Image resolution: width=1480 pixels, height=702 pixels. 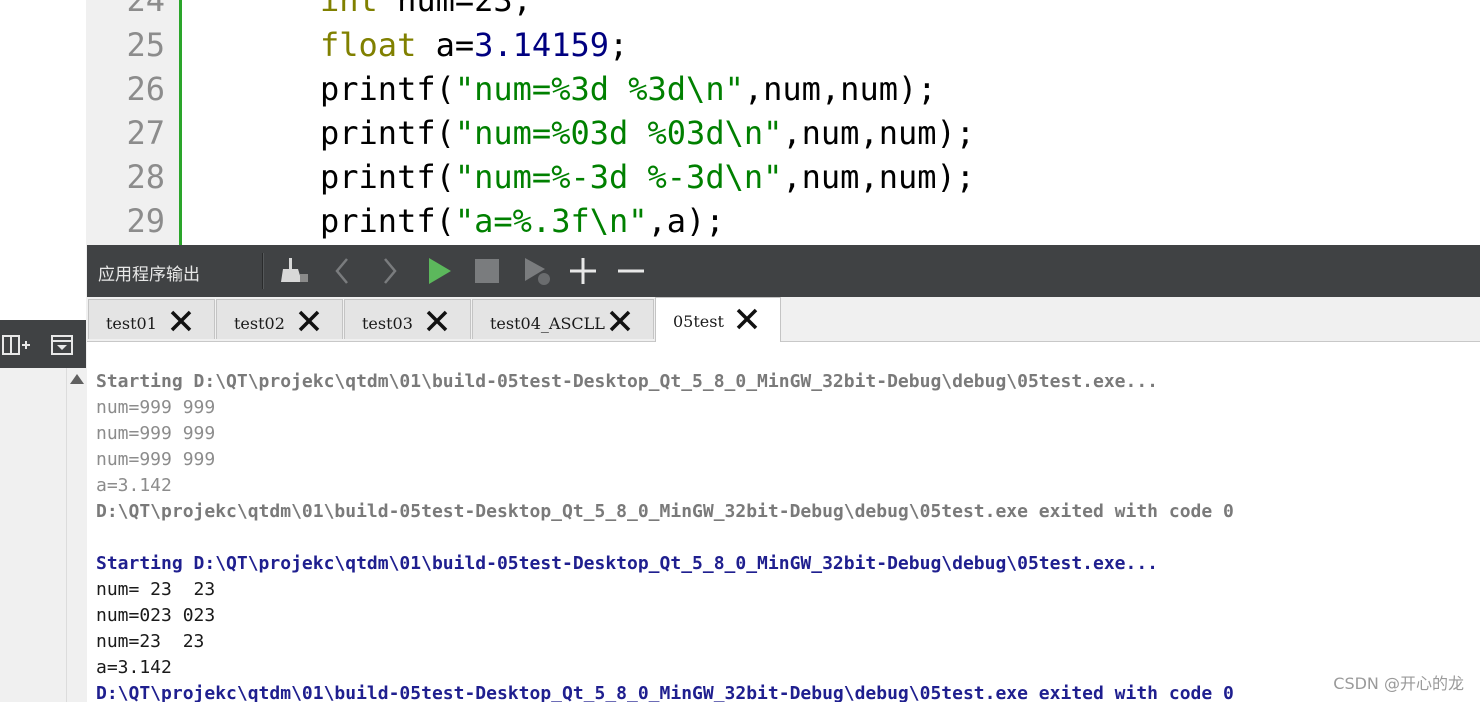 I want to click on tab-test03: test03, so click(x=407, y=319).